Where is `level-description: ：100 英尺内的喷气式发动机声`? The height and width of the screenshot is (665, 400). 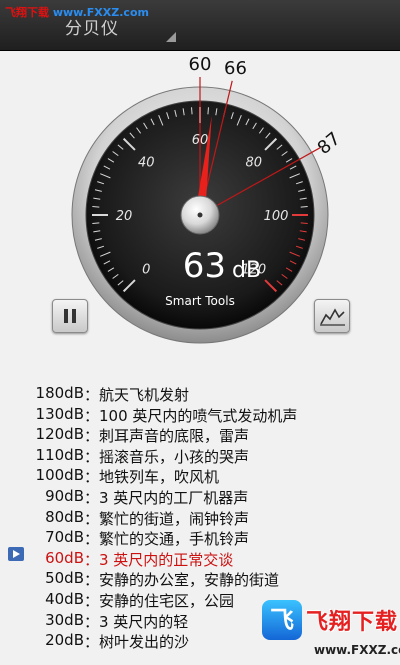
level-description: ：100 英尺内的喷气式发动机声 is located at coordinates (191, 415).